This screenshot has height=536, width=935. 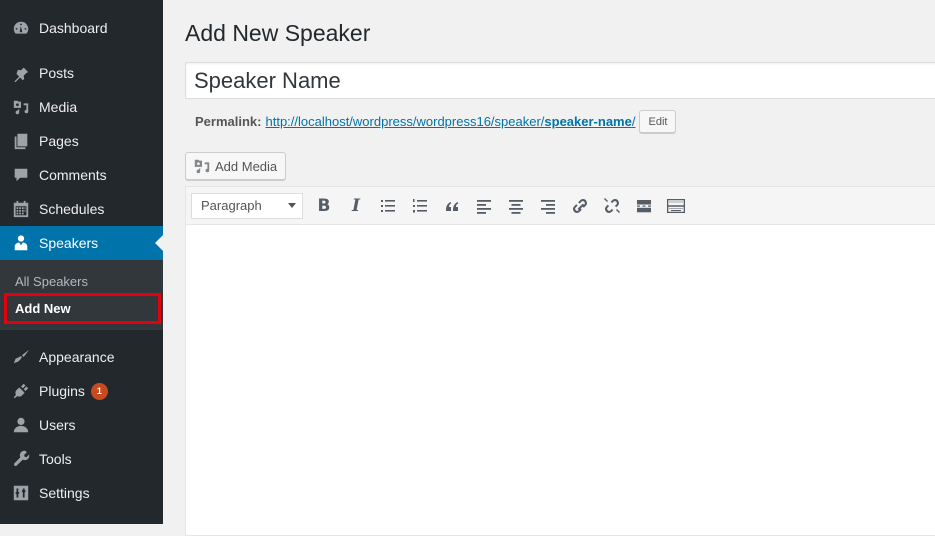 I want to click on menu-item-dashboard: Dashboard, so click(x=81, y=28).